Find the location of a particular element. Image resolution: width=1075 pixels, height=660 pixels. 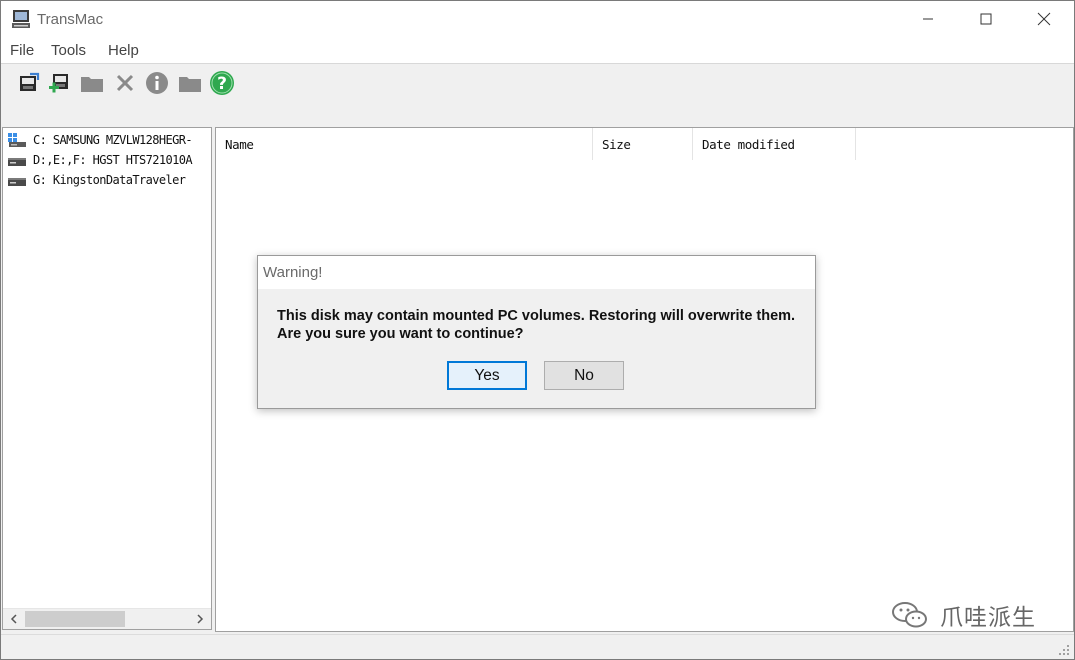

drive-item: C: SAMSUNG MZVLW128HEGR- is located at coordinates (109, 140).